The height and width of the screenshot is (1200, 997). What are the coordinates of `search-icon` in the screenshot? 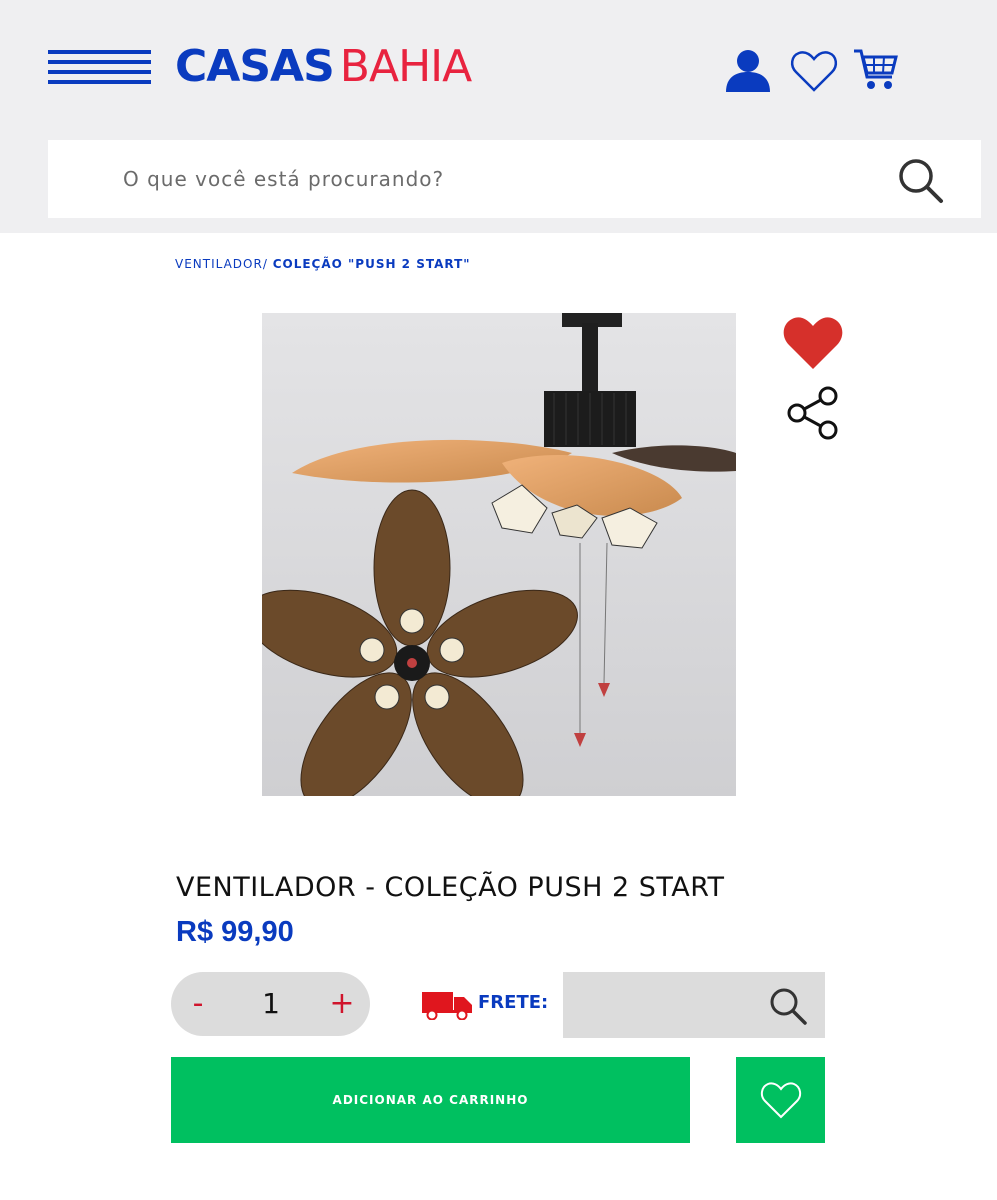 It's located at (920, 180).